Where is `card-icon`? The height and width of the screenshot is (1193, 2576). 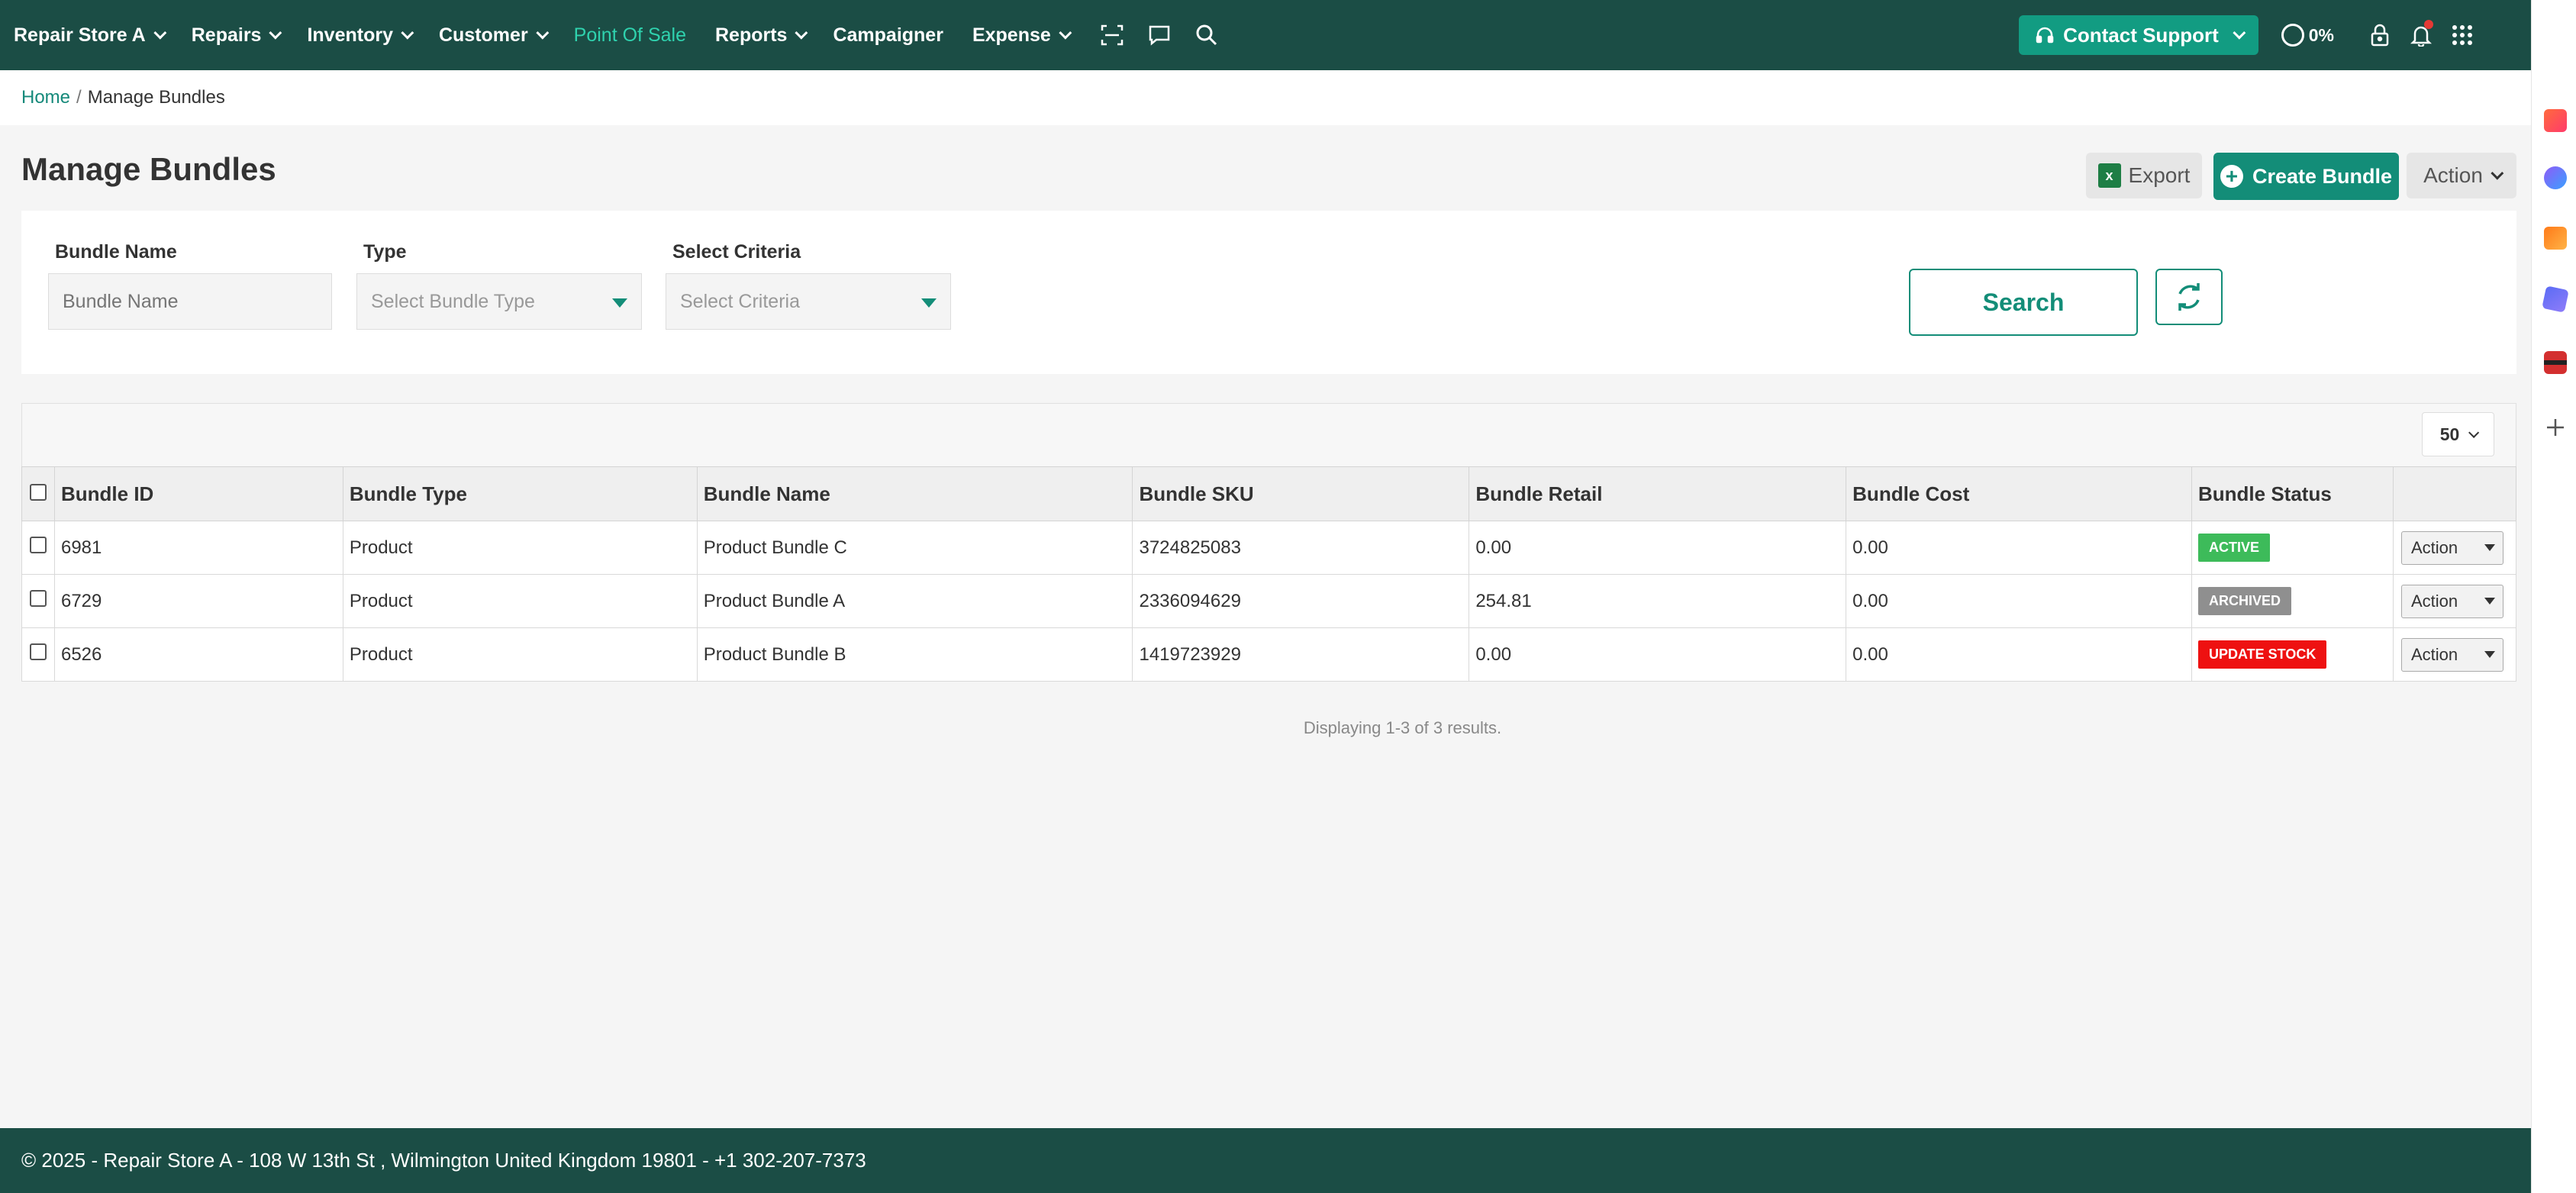
card-icon is located at coordinates (2555, 362).